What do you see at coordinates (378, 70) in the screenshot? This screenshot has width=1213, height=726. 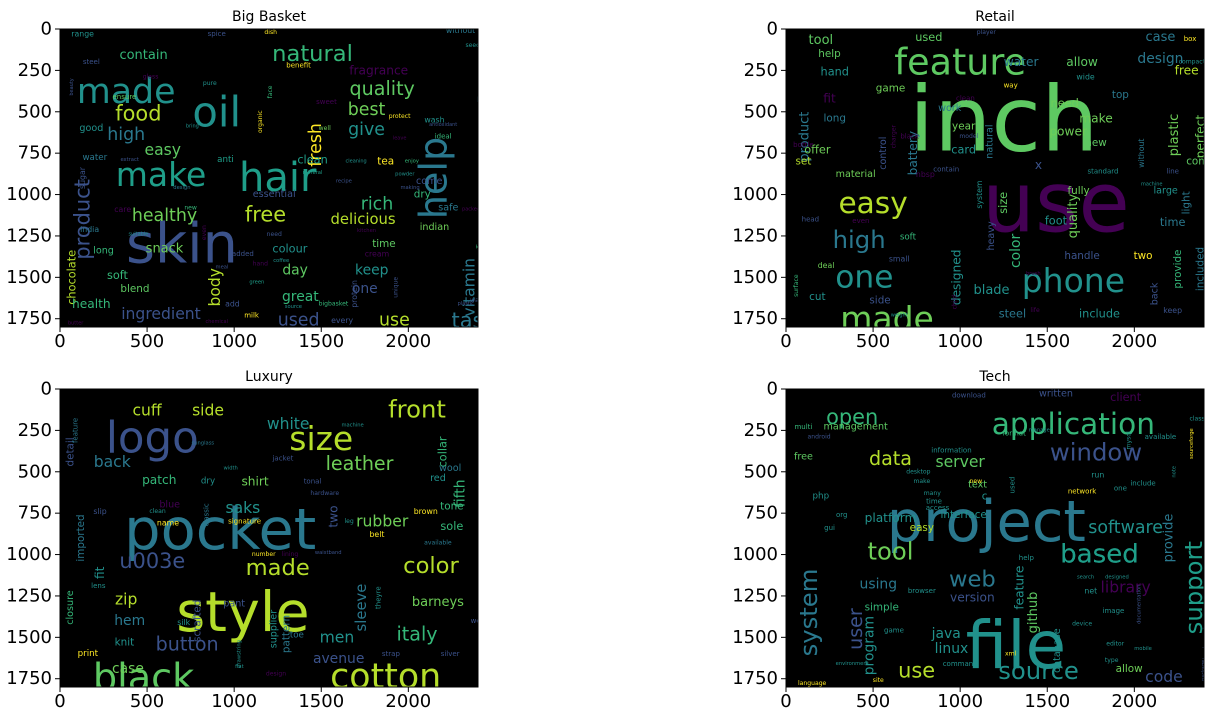 I see `word: fragrance` at bounding box center [378, 70].